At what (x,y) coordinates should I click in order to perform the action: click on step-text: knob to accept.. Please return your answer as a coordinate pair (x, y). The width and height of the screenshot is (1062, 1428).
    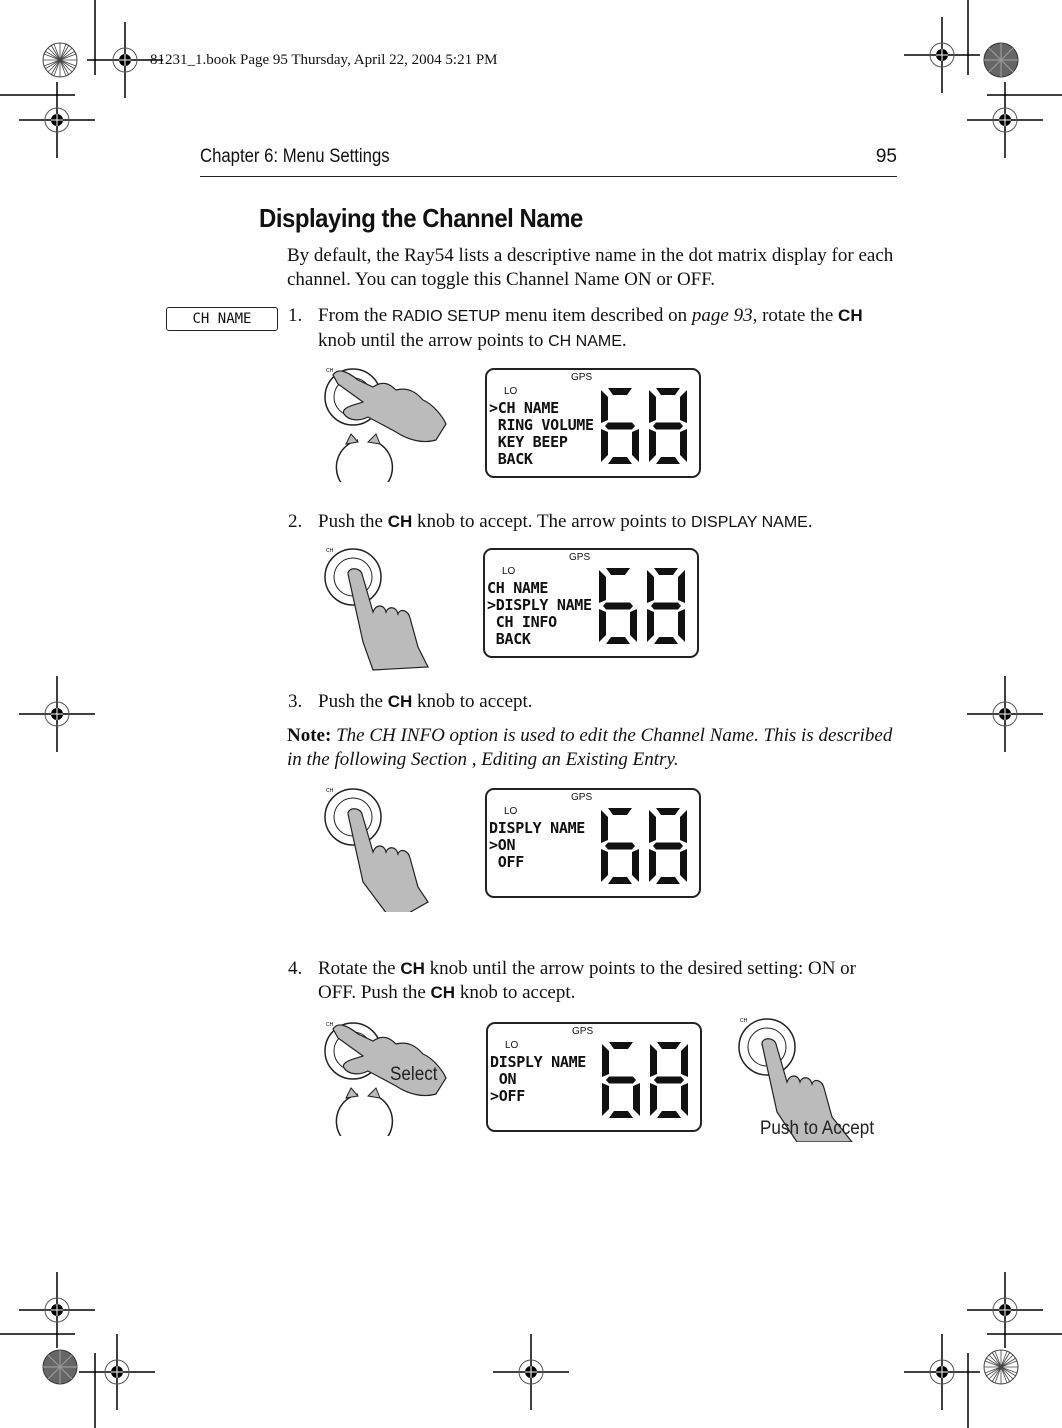
    Looking at the image, I should click on (472, 701).